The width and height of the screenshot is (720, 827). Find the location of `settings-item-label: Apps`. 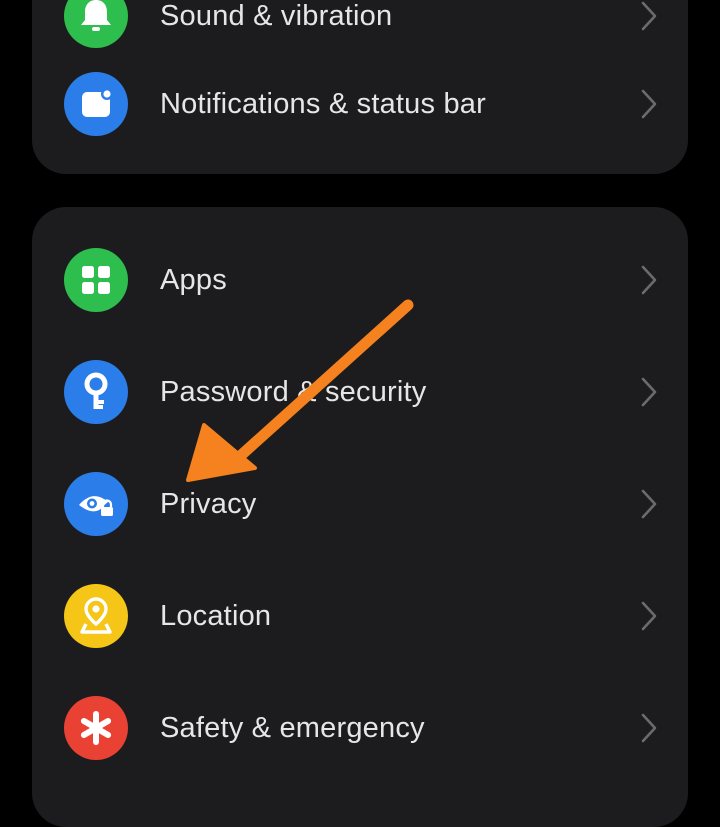

settings-item-label: Apps is located at coordinates (193, 280).